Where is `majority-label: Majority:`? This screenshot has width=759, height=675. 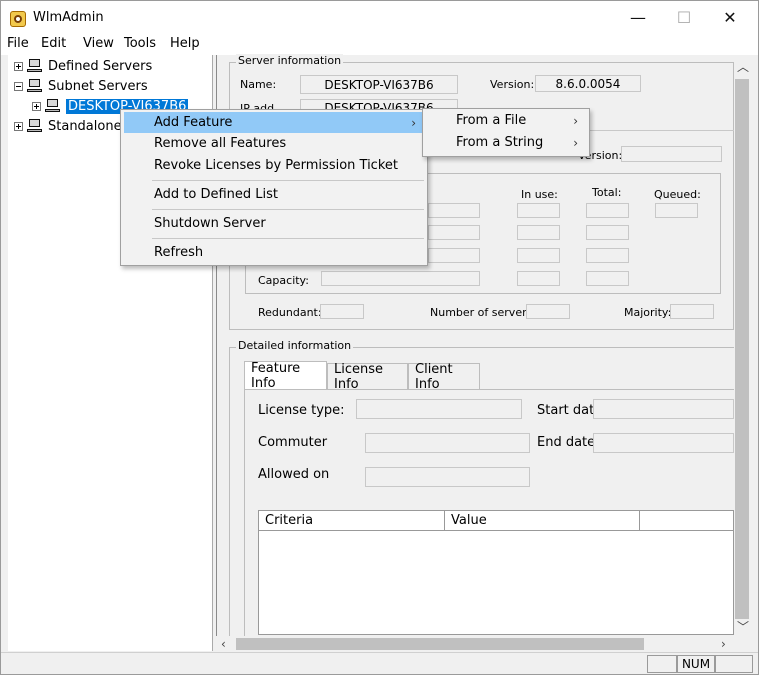 majority-label: Majority: is located at coordinates (648, 312).